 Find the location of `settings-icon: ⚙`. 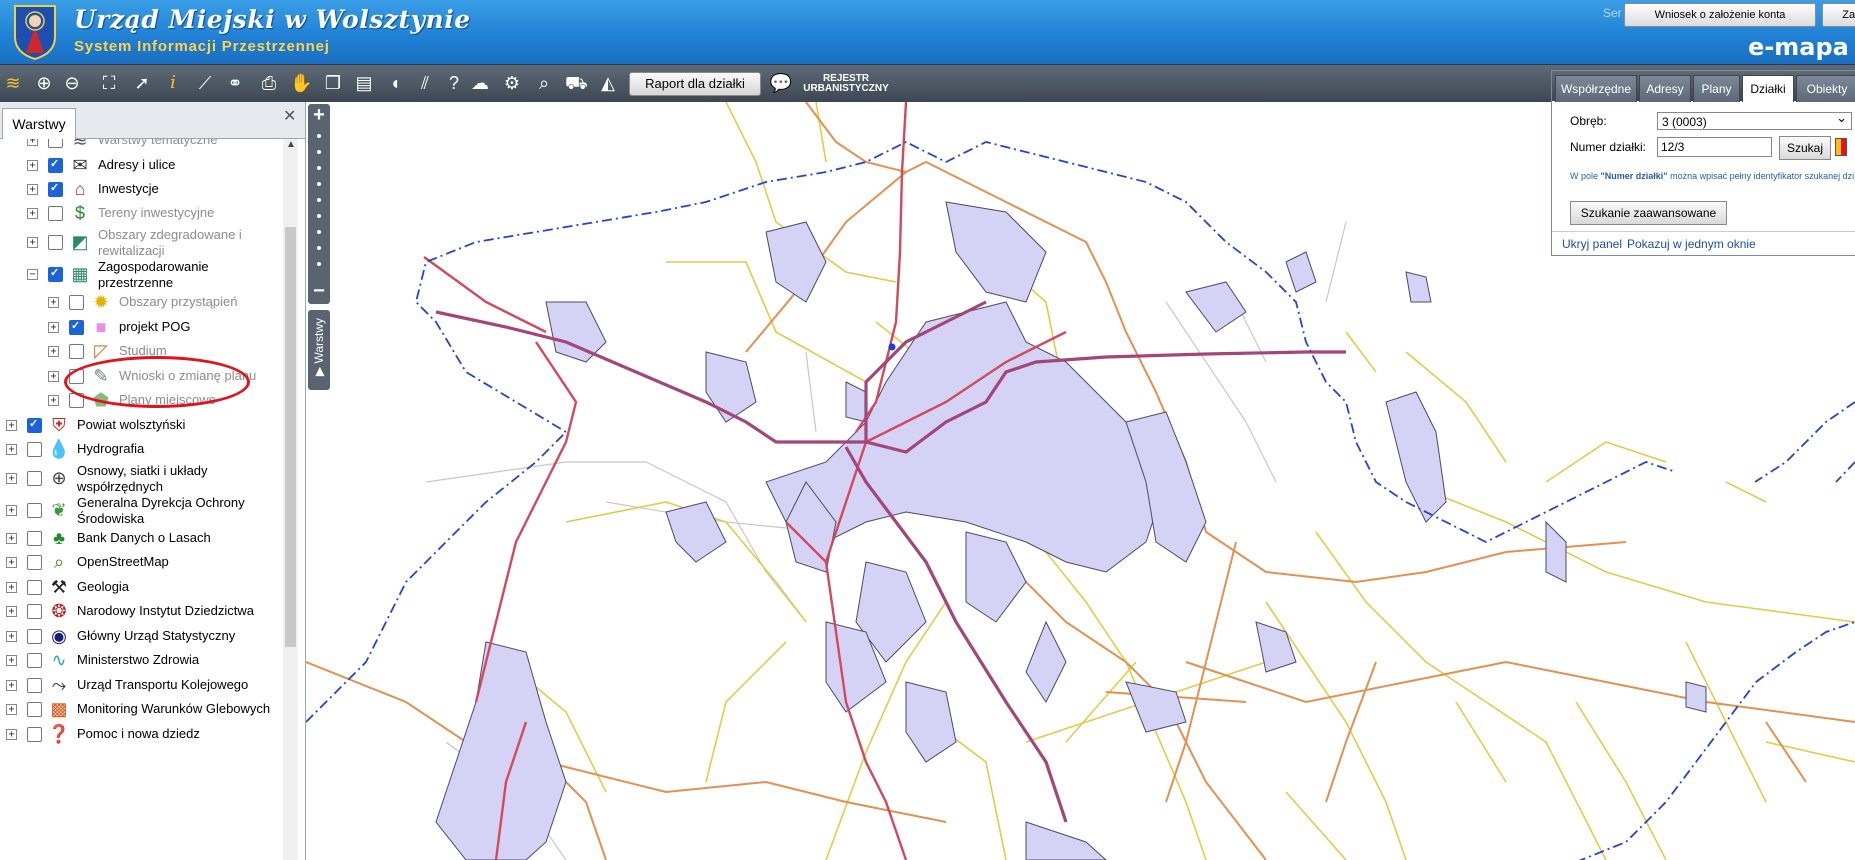

settings-icon: ⚙ is located at coordinates (512, 83).